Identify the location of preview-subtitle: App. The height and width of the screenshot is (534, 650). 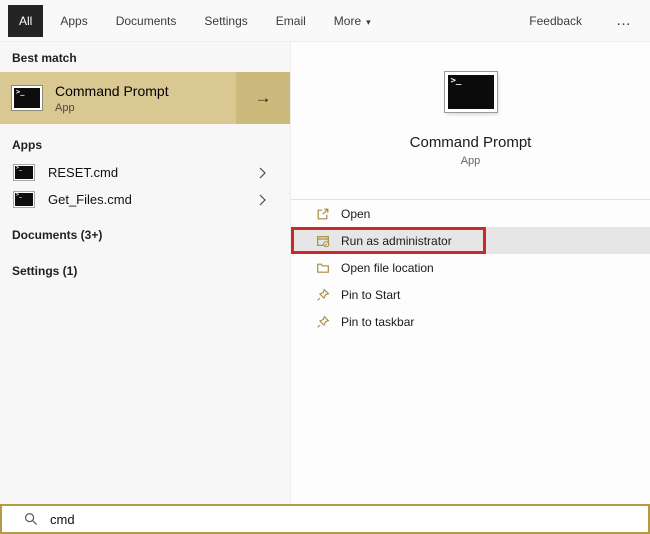
(470, 161).